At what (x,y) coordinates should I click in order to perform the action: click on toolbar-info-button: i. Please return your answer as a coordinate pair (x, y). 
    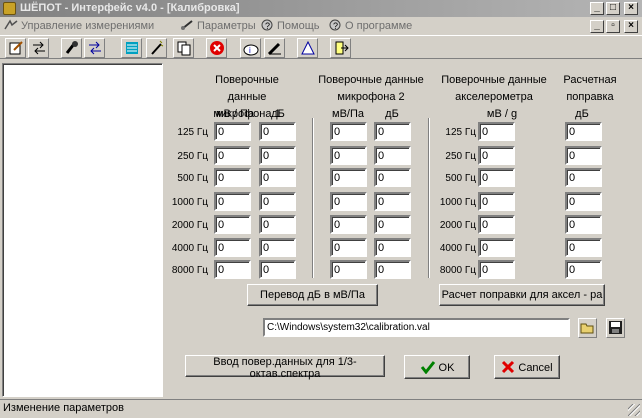
    Looking at the image, I should click on (250, 48).